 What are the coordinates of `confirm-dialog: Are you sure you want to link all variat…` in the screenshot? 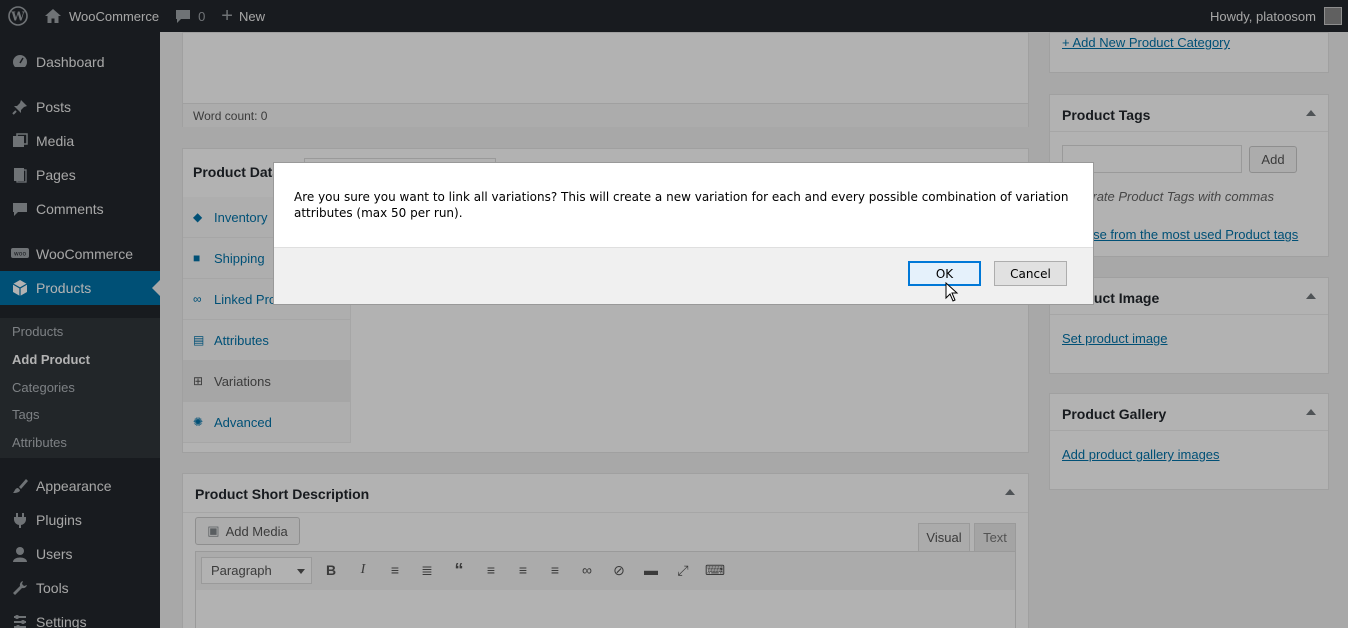 It's located at (683, 233).